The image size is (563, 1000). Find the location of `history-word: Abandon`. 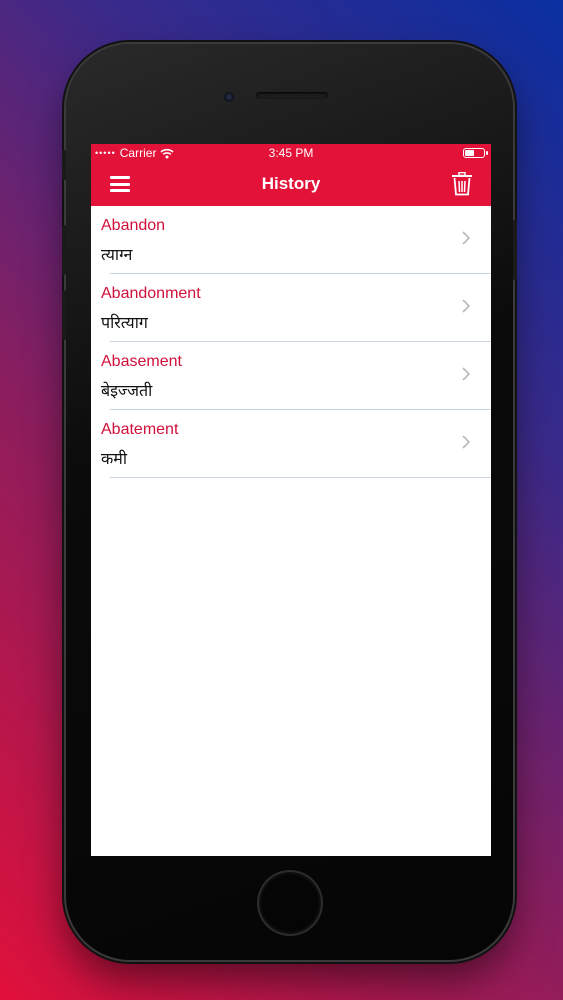

history-word: Abandon is located at coordinates (133, 225).